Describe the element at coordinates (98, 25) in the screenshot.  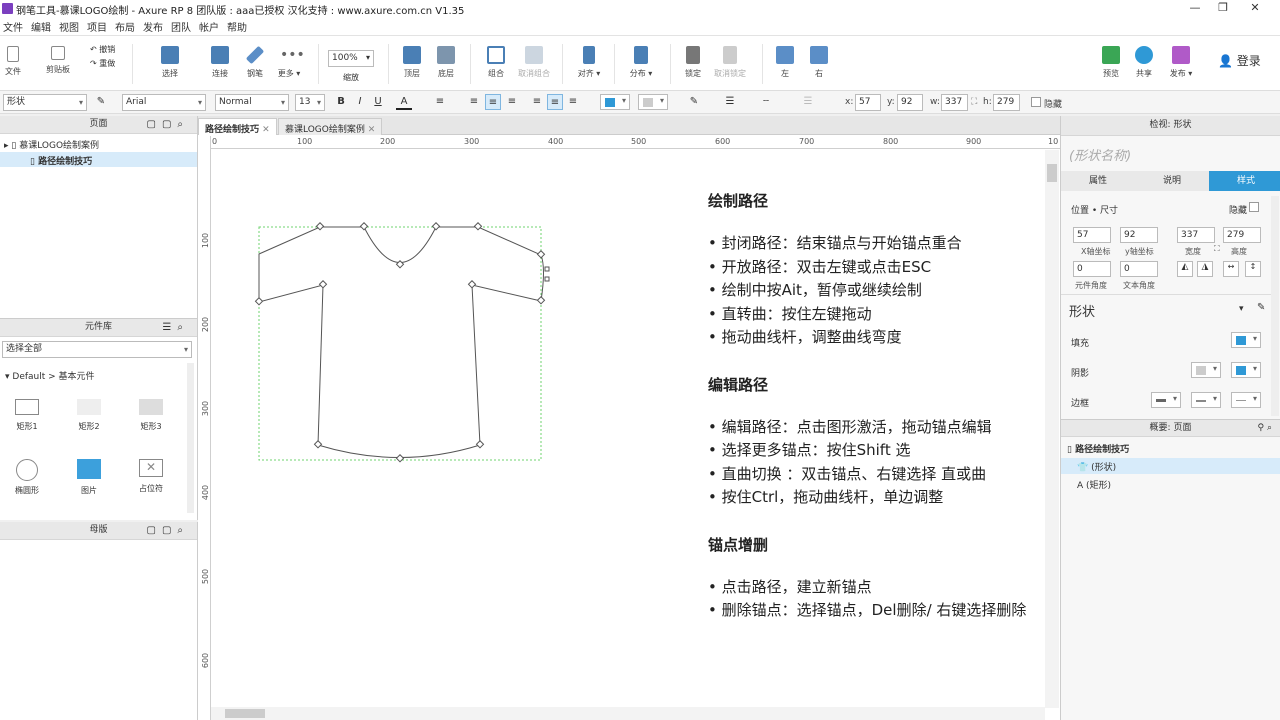
I see `menu-project: 项目` at that location.